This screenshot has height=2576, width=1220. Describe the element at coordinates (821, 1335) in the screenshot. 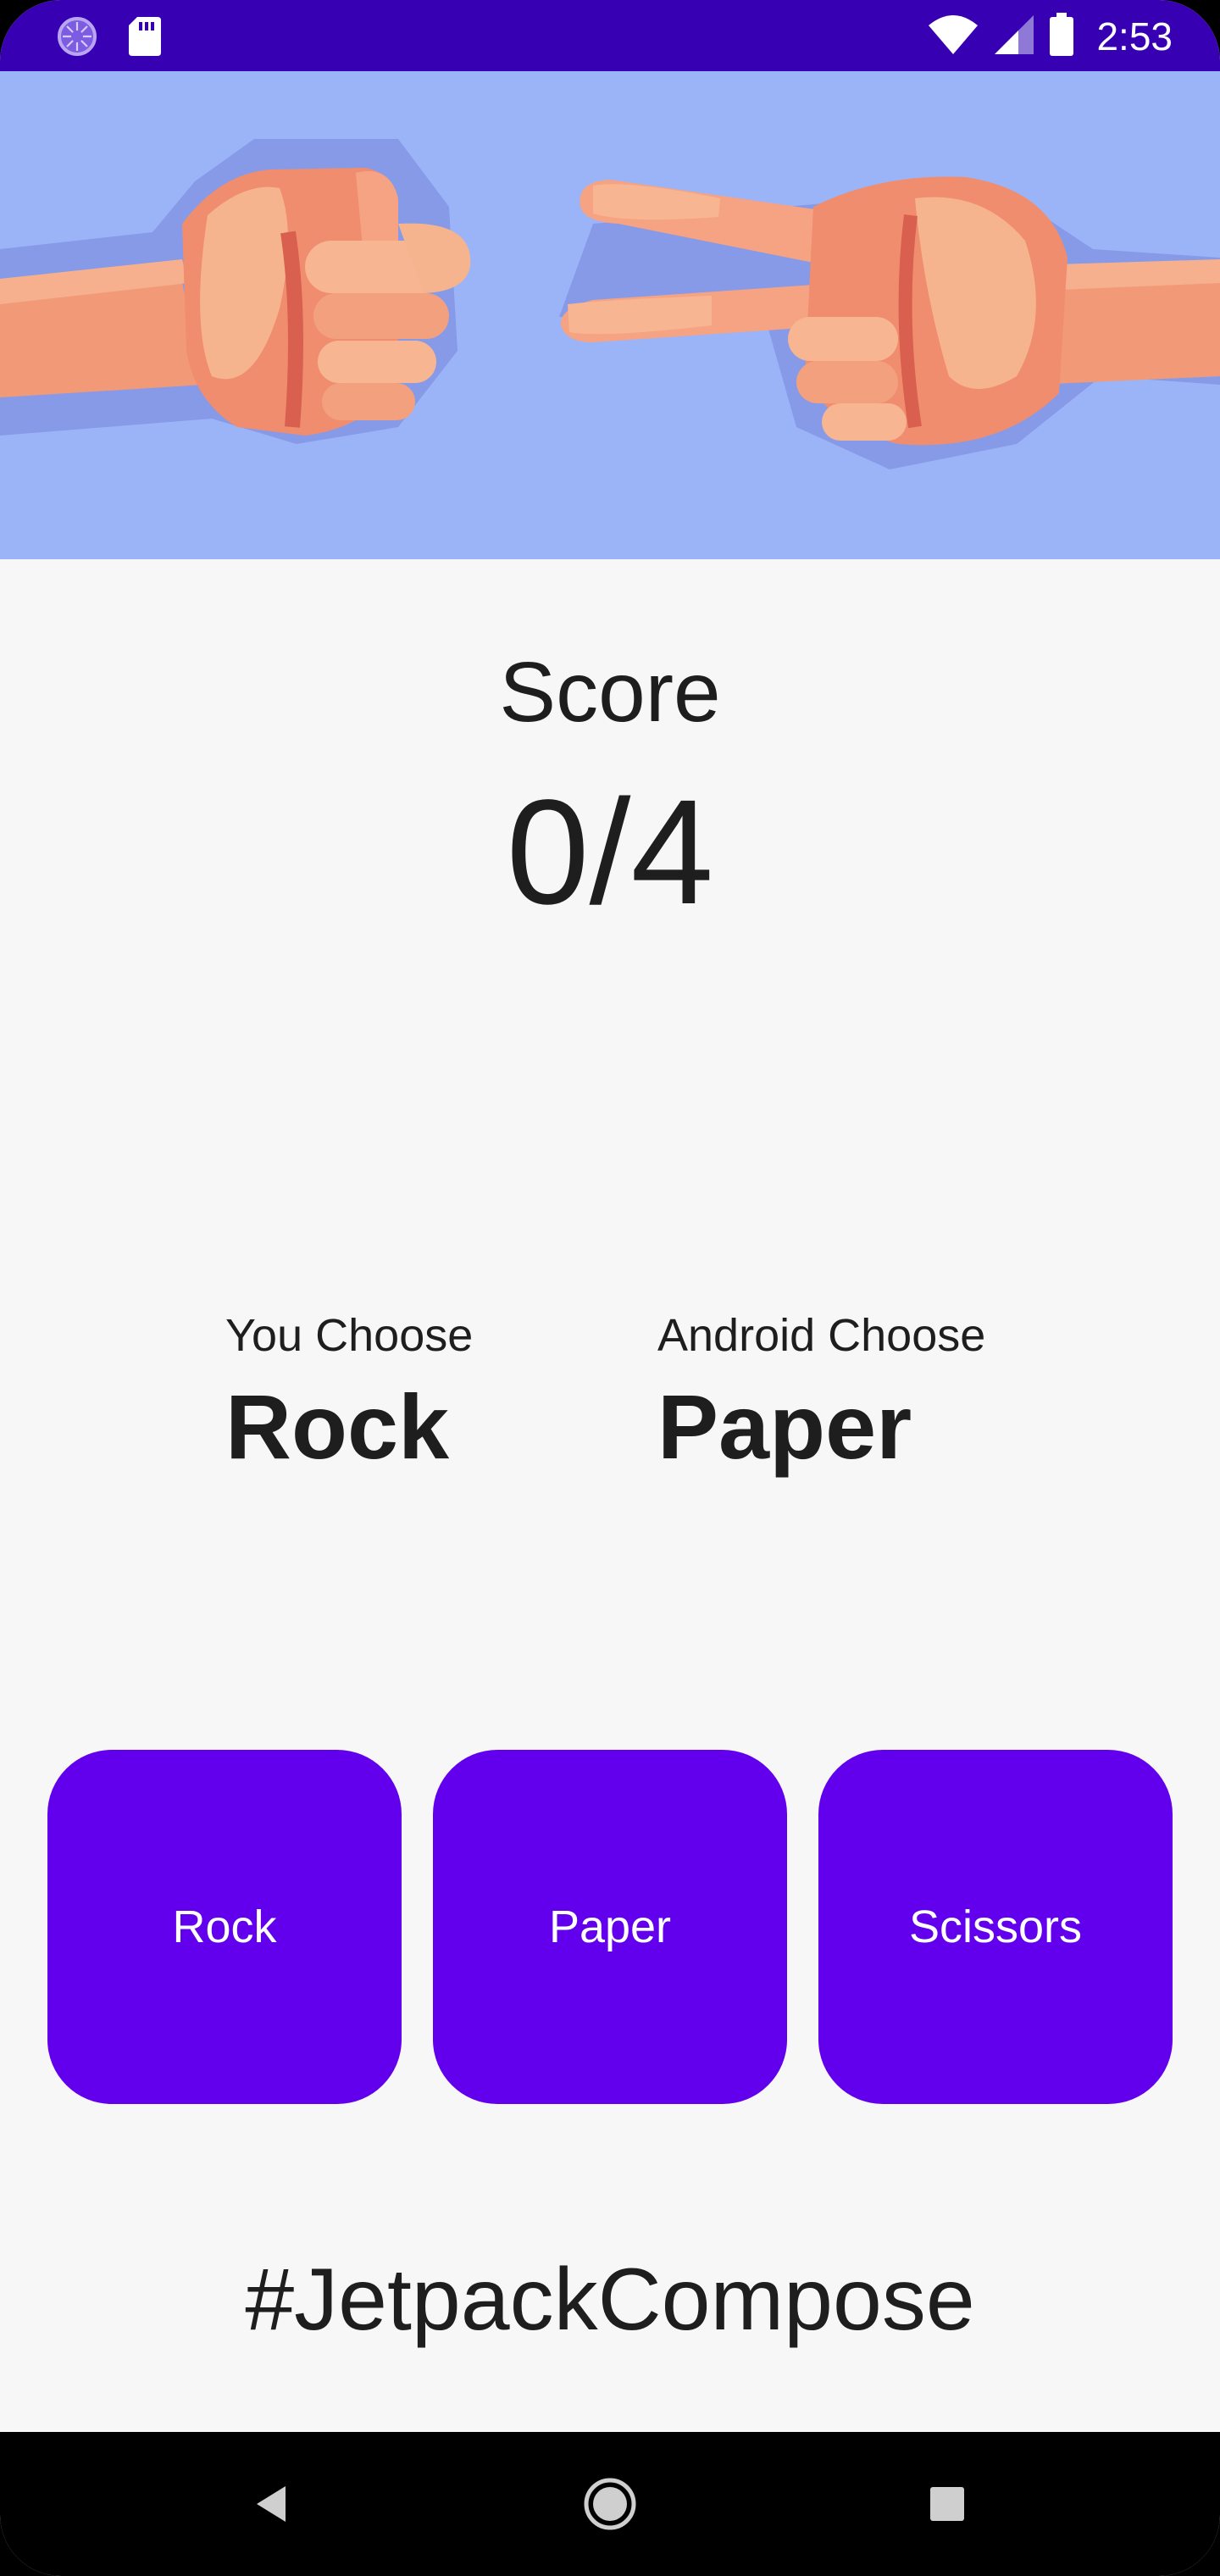

I see `android-choice-caption: Android Choose` at that location.